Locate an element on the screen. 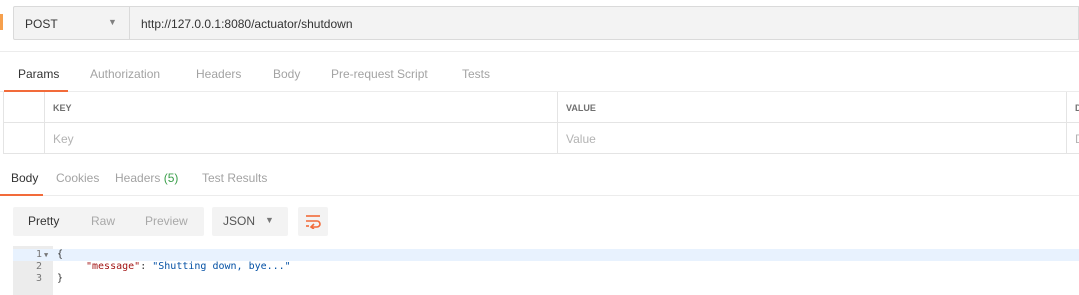 The image size is (1079, 295). format-label: JSON is located at coordinates (239, 221).